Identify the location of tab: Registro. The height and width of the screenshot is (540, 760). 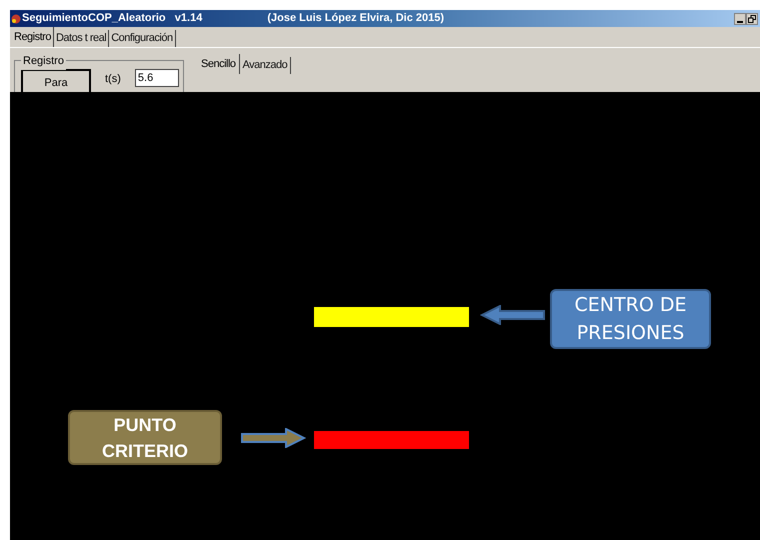
(33, 37).